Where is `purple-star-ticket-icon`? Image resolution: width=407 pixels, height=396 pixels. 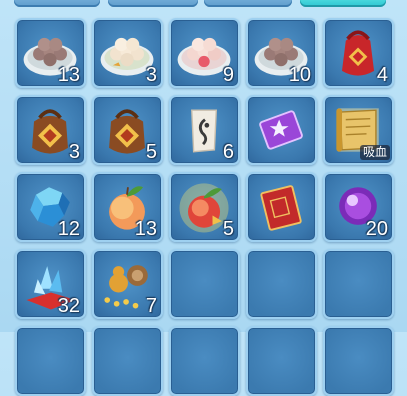
purple-star-ticket-icon is located at coordinates (281, 130).